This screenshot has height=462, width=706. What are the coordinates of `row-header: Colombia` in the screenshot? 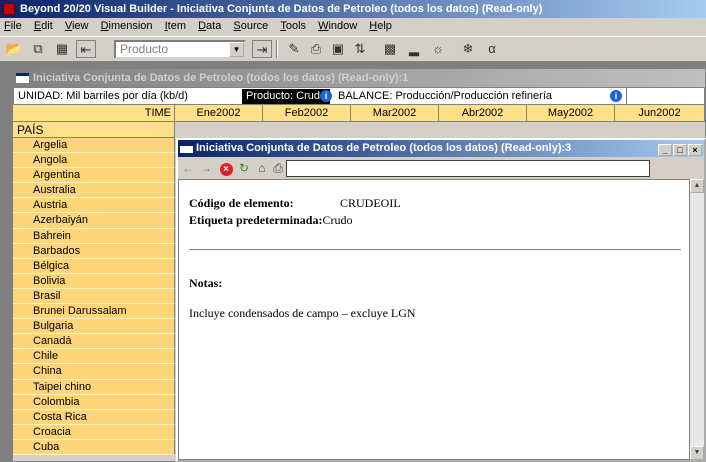 It's located at (94, 402).